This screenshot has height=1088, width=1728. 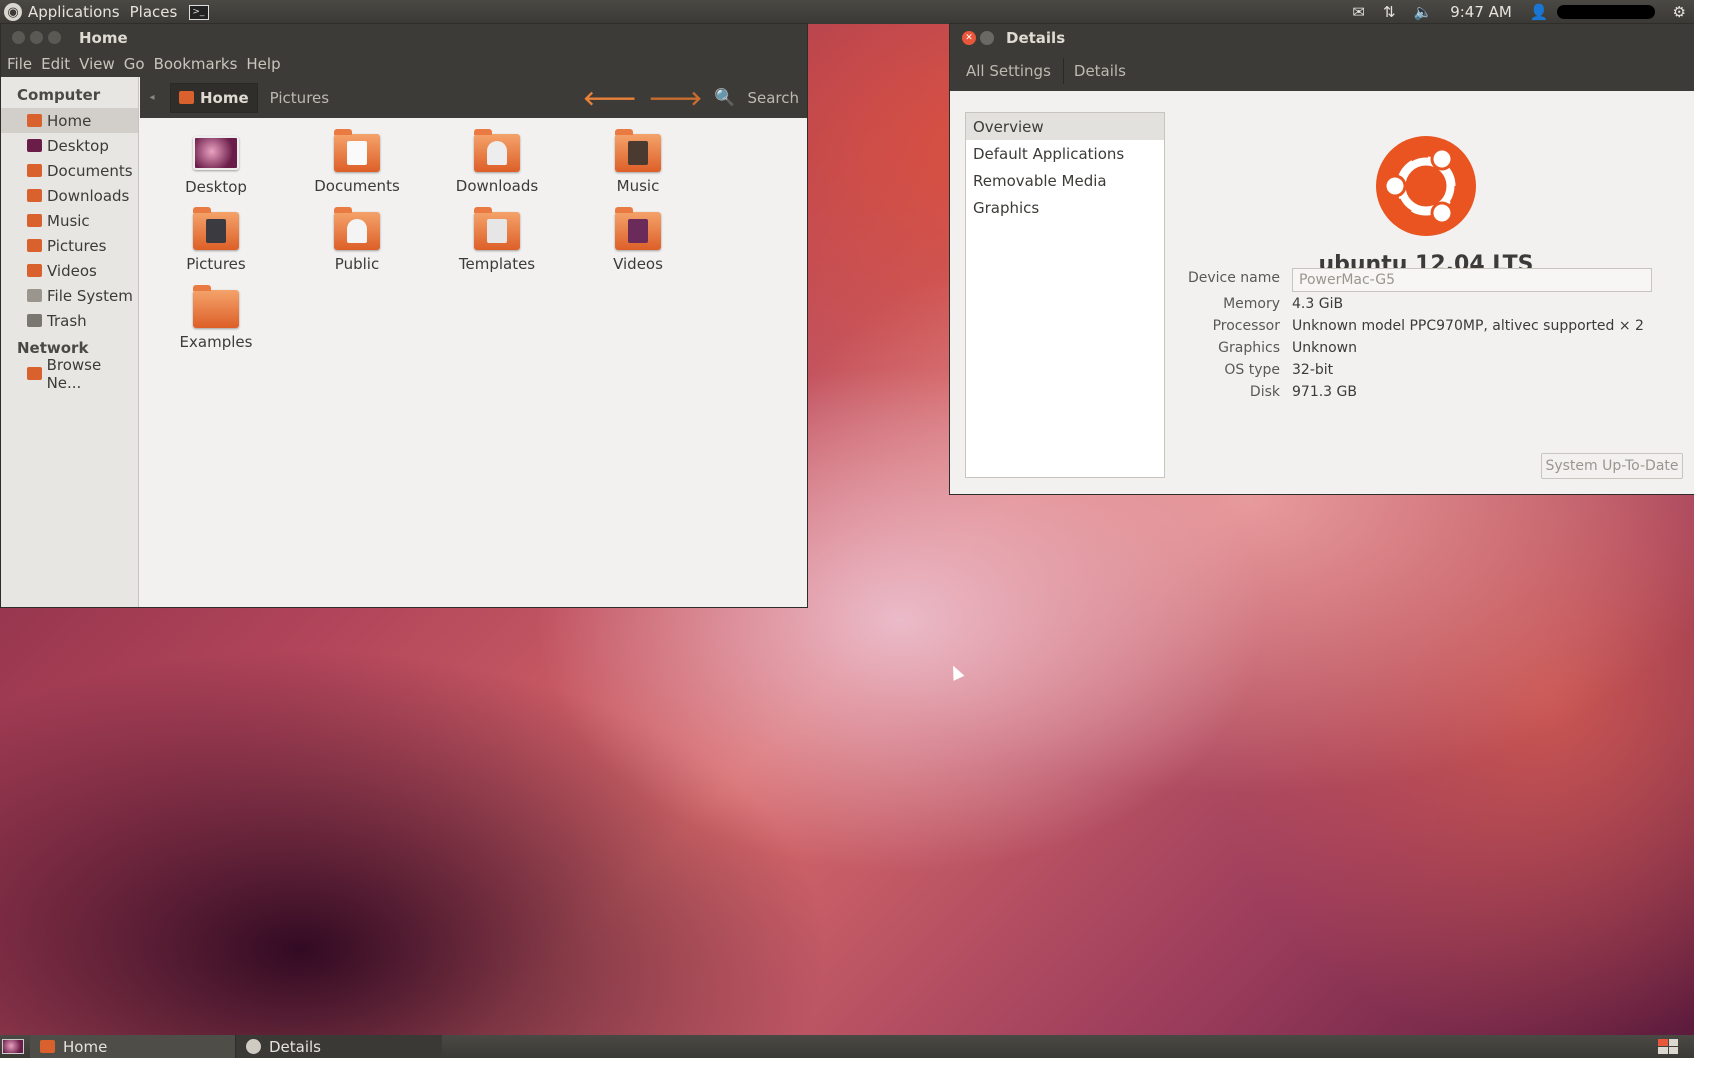 I want to click on file-videos: Videos, so click(x=638, y=237).